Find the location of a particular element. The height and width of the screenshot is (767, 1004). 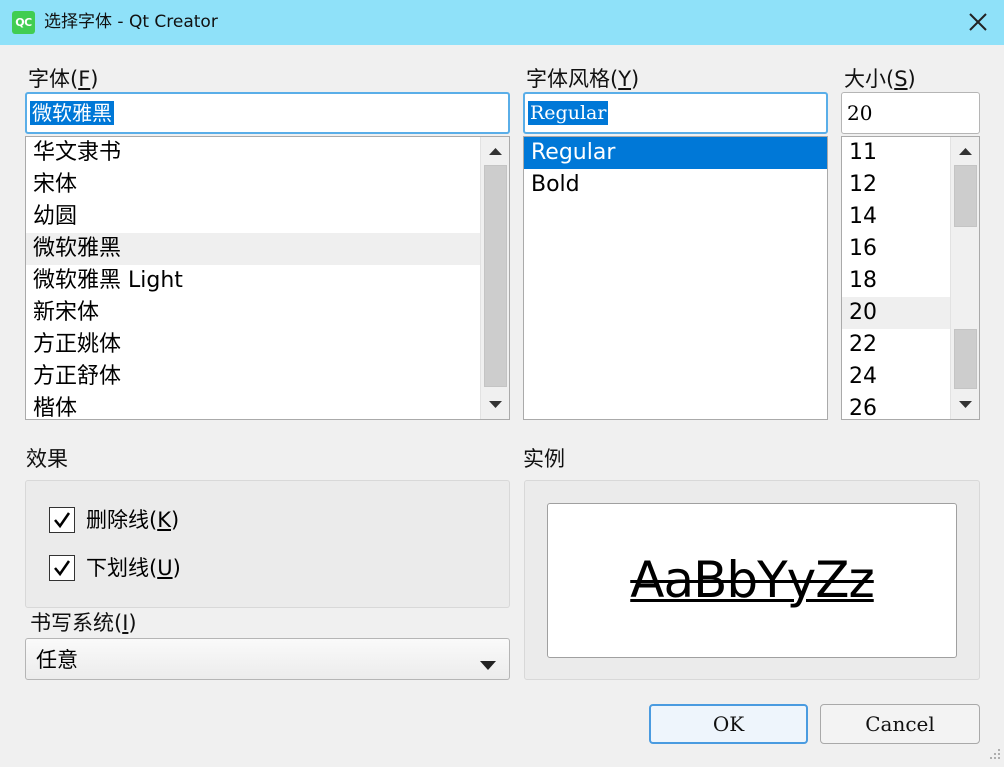

font-size-label: 大小(S) is located at coordinates (880, 79).